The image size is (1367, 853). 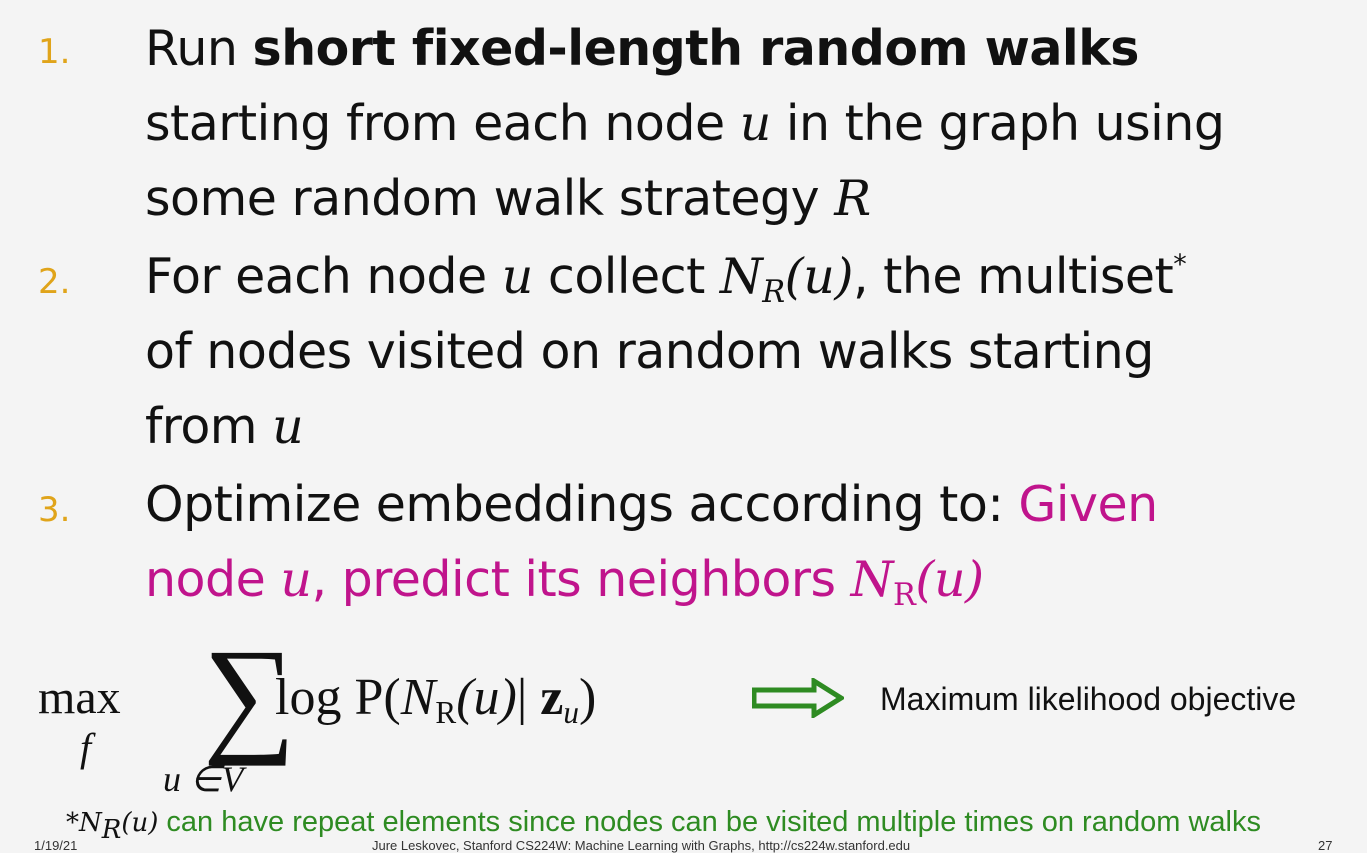 What do you see at coordinates (852, 198) in the screenshot?
I see `math-R: R` at bounding box center [852, 198].